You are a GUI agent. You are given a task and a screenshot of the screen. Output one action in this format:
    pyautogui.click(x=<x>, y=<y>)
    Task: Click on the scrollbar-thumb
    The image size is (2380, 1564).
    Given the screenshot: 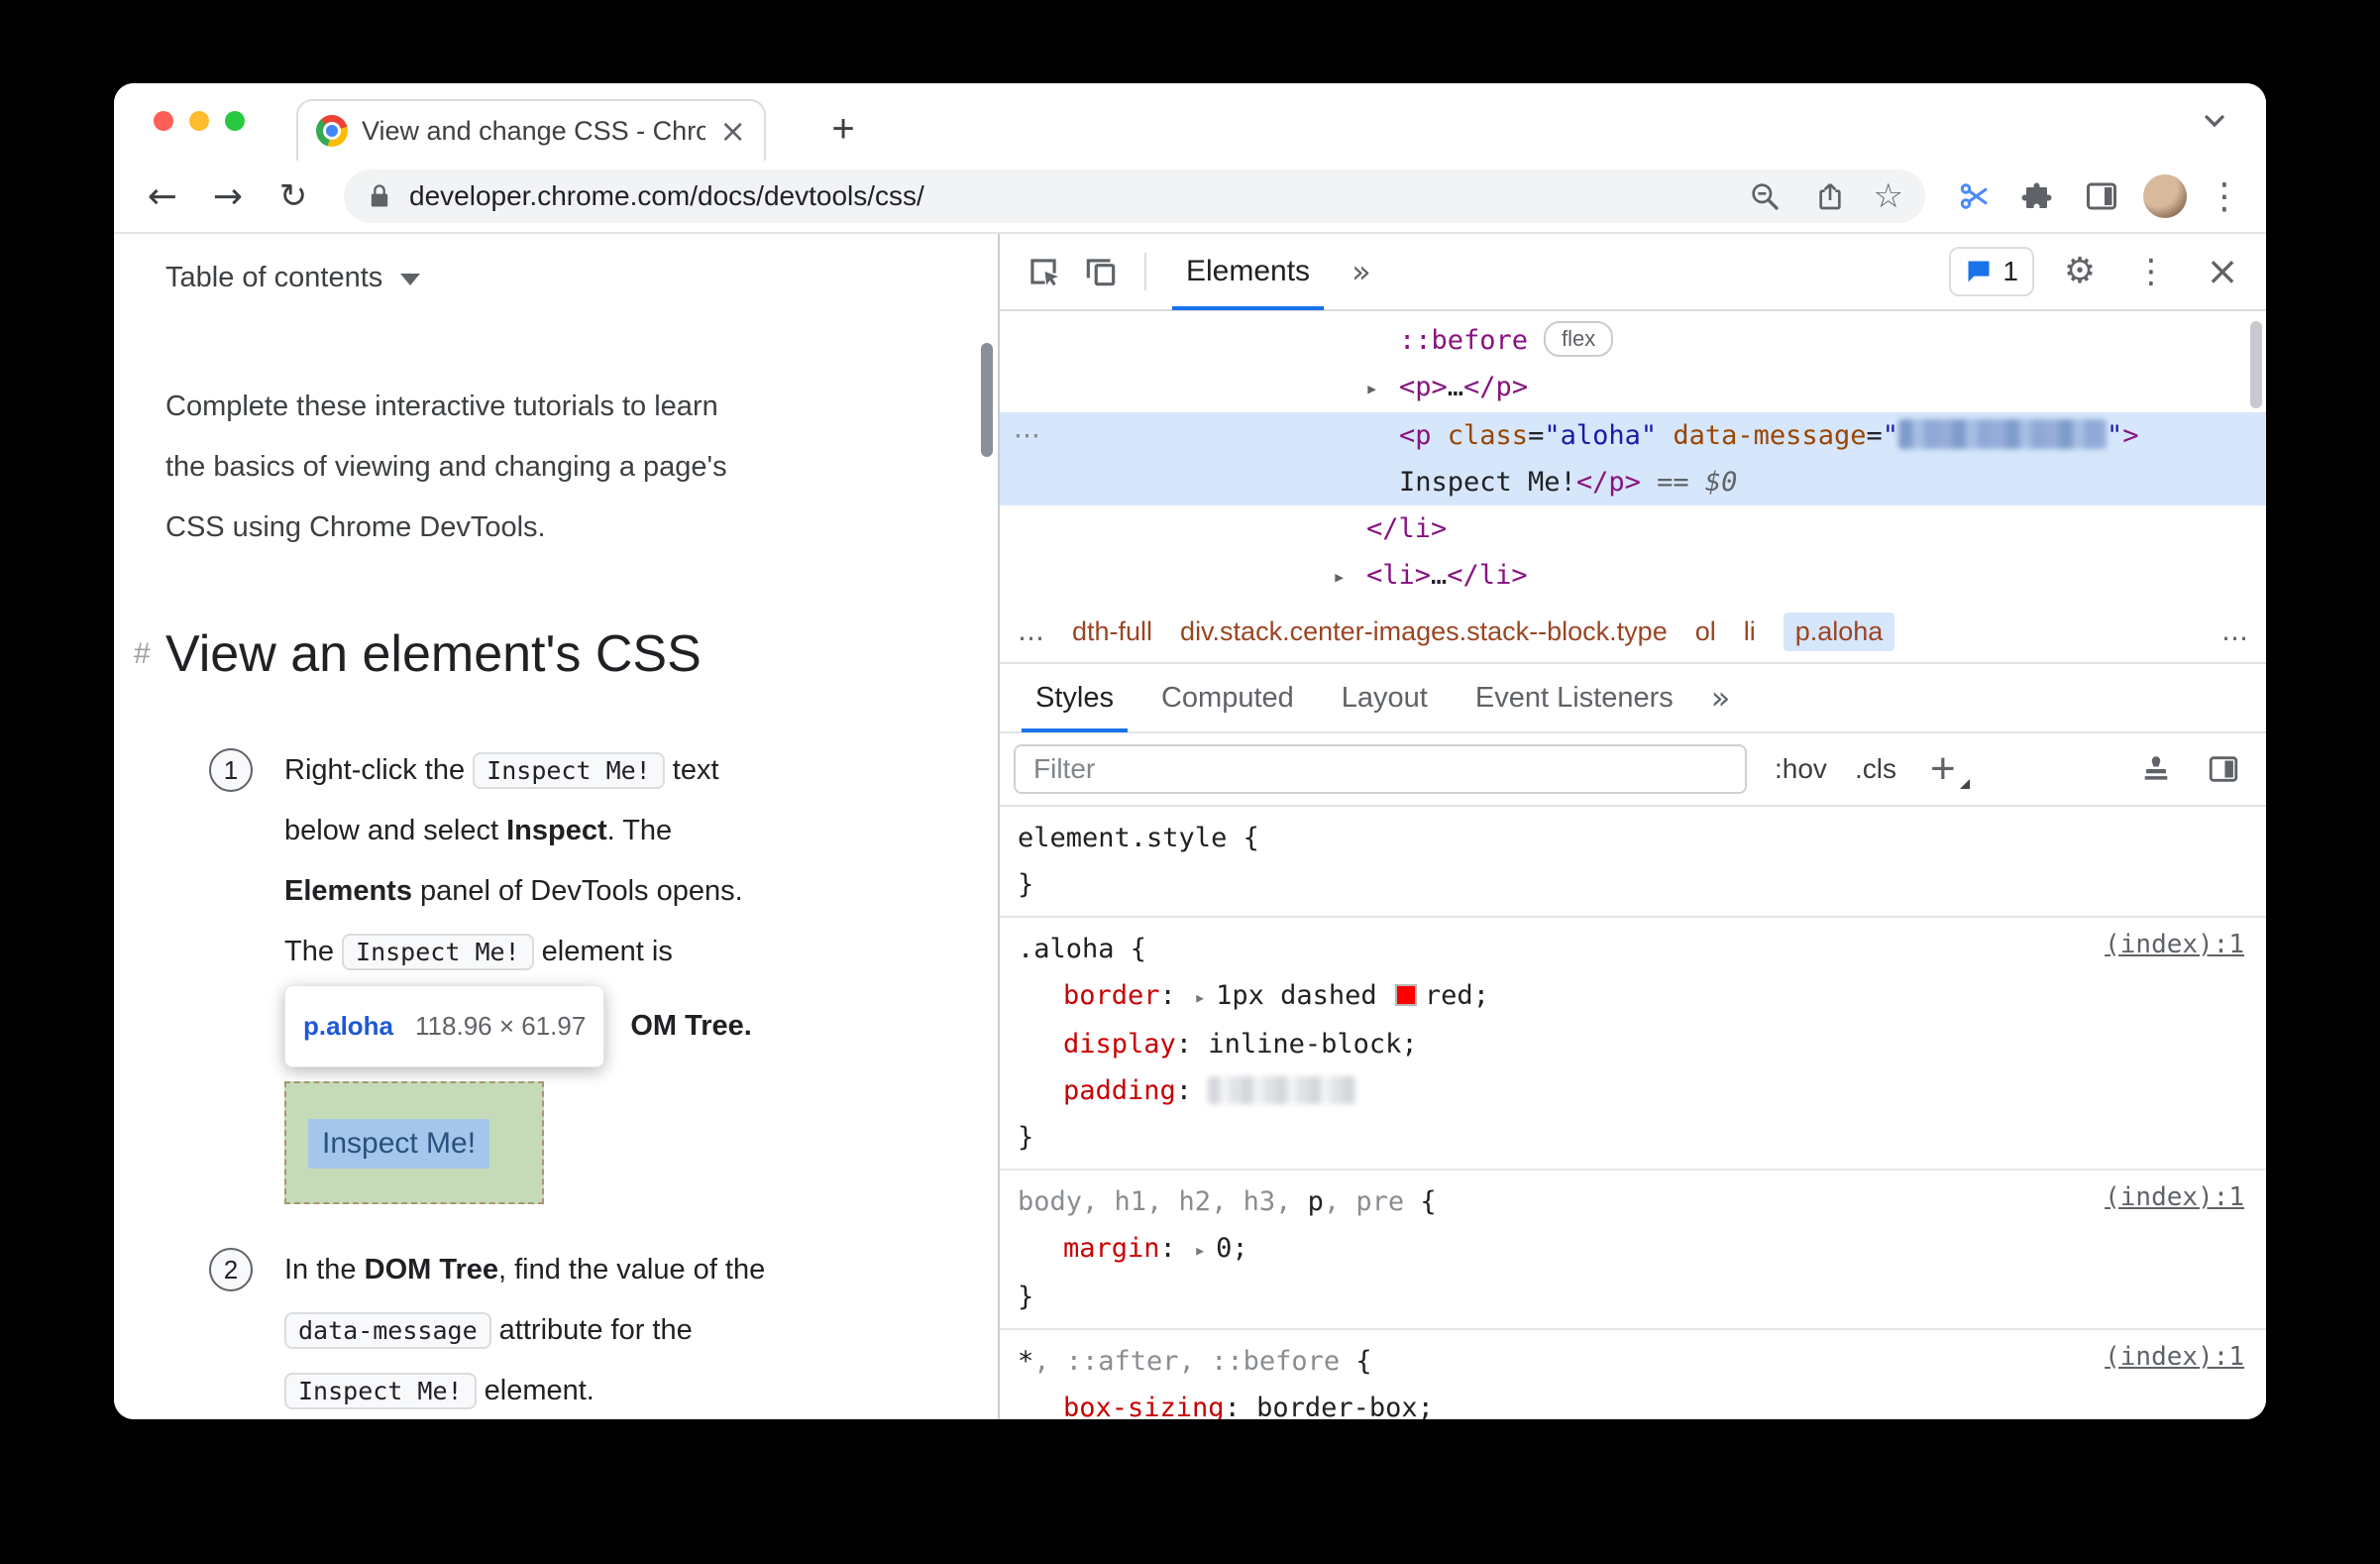 What is the action you would take?
    pyautogui.click(x=987, y=400)
    